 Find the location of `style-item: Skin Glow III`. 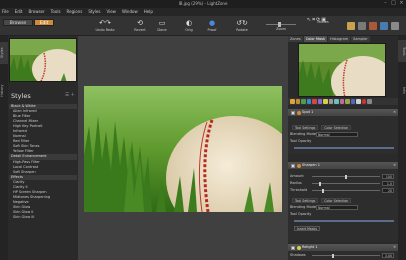

style-item: Skin Glow III is located at coordinates (43, 217).